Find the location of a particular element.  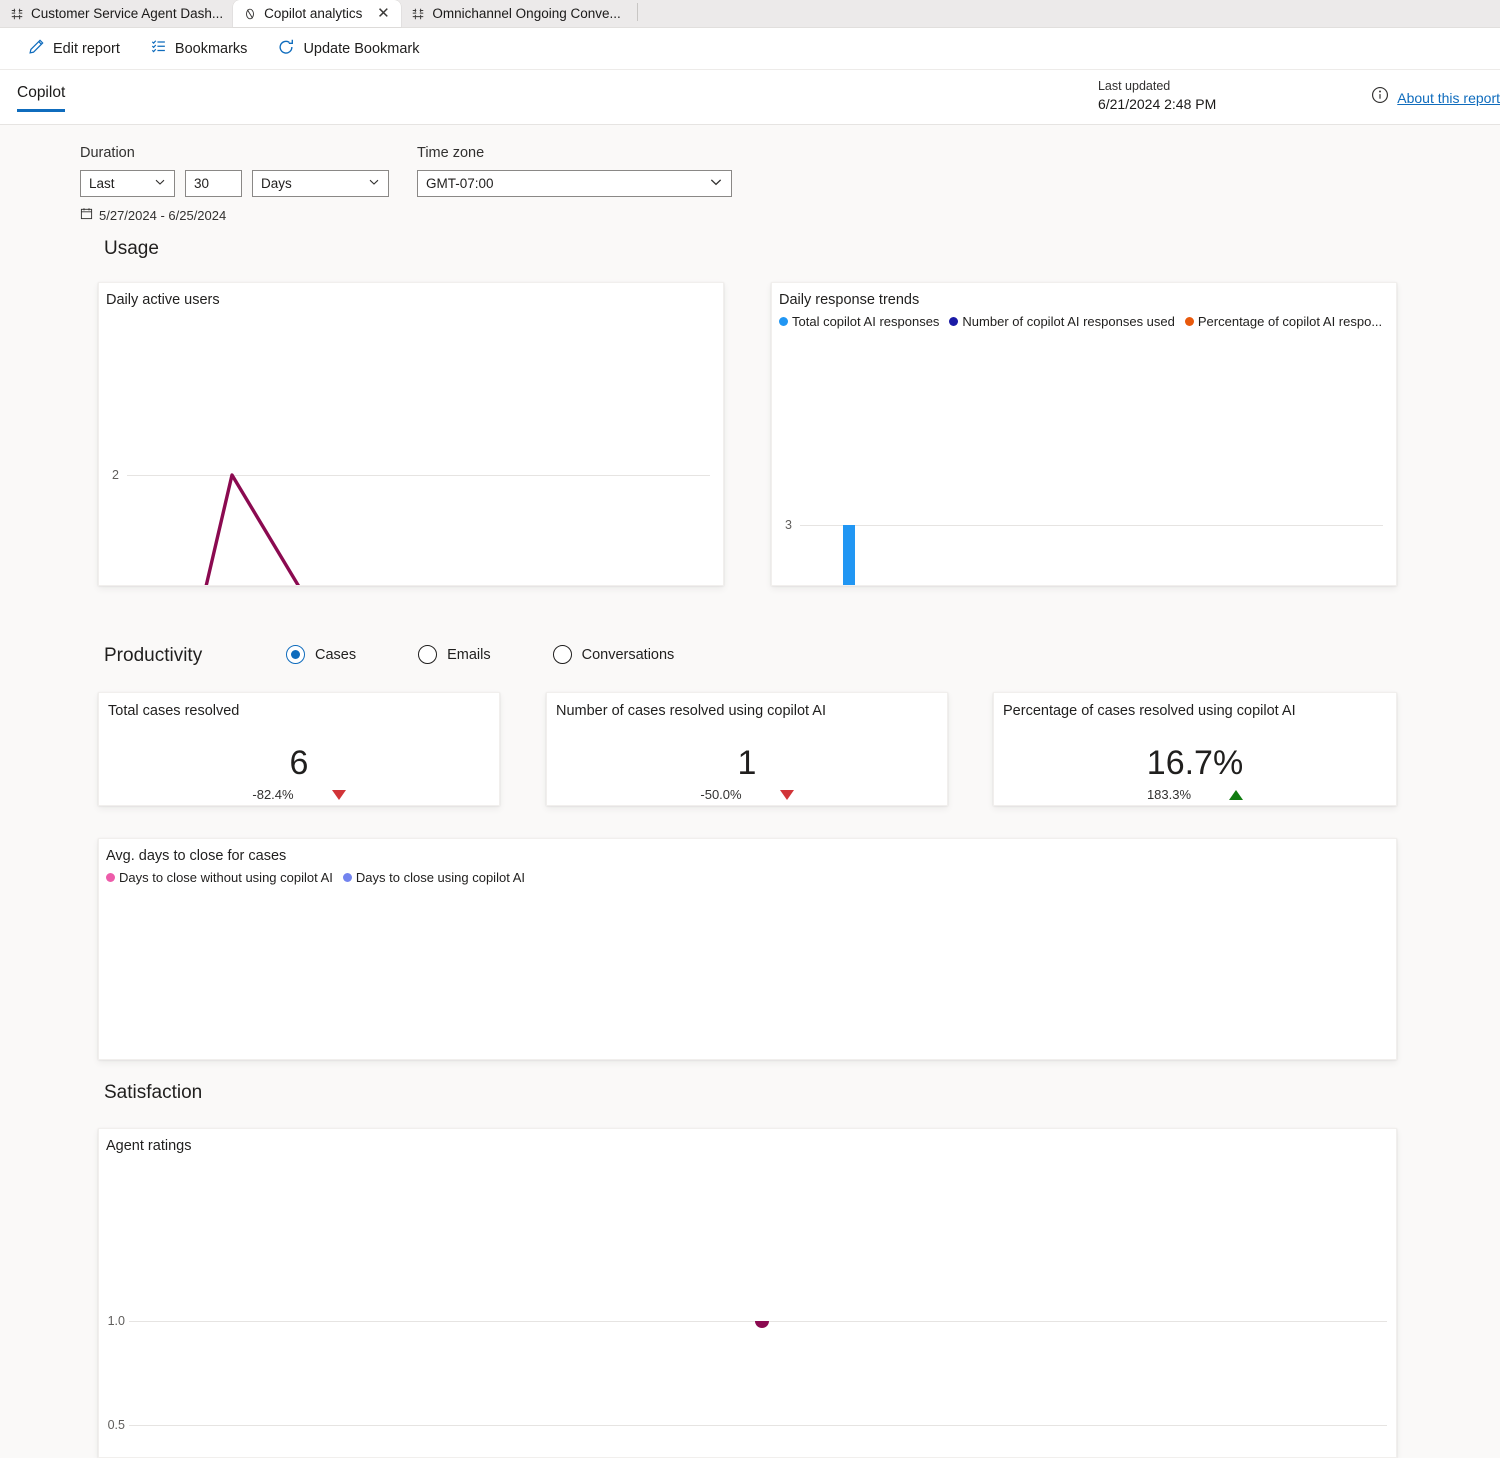

tab-copilot: Copilot is located at coordinates (41, 98).